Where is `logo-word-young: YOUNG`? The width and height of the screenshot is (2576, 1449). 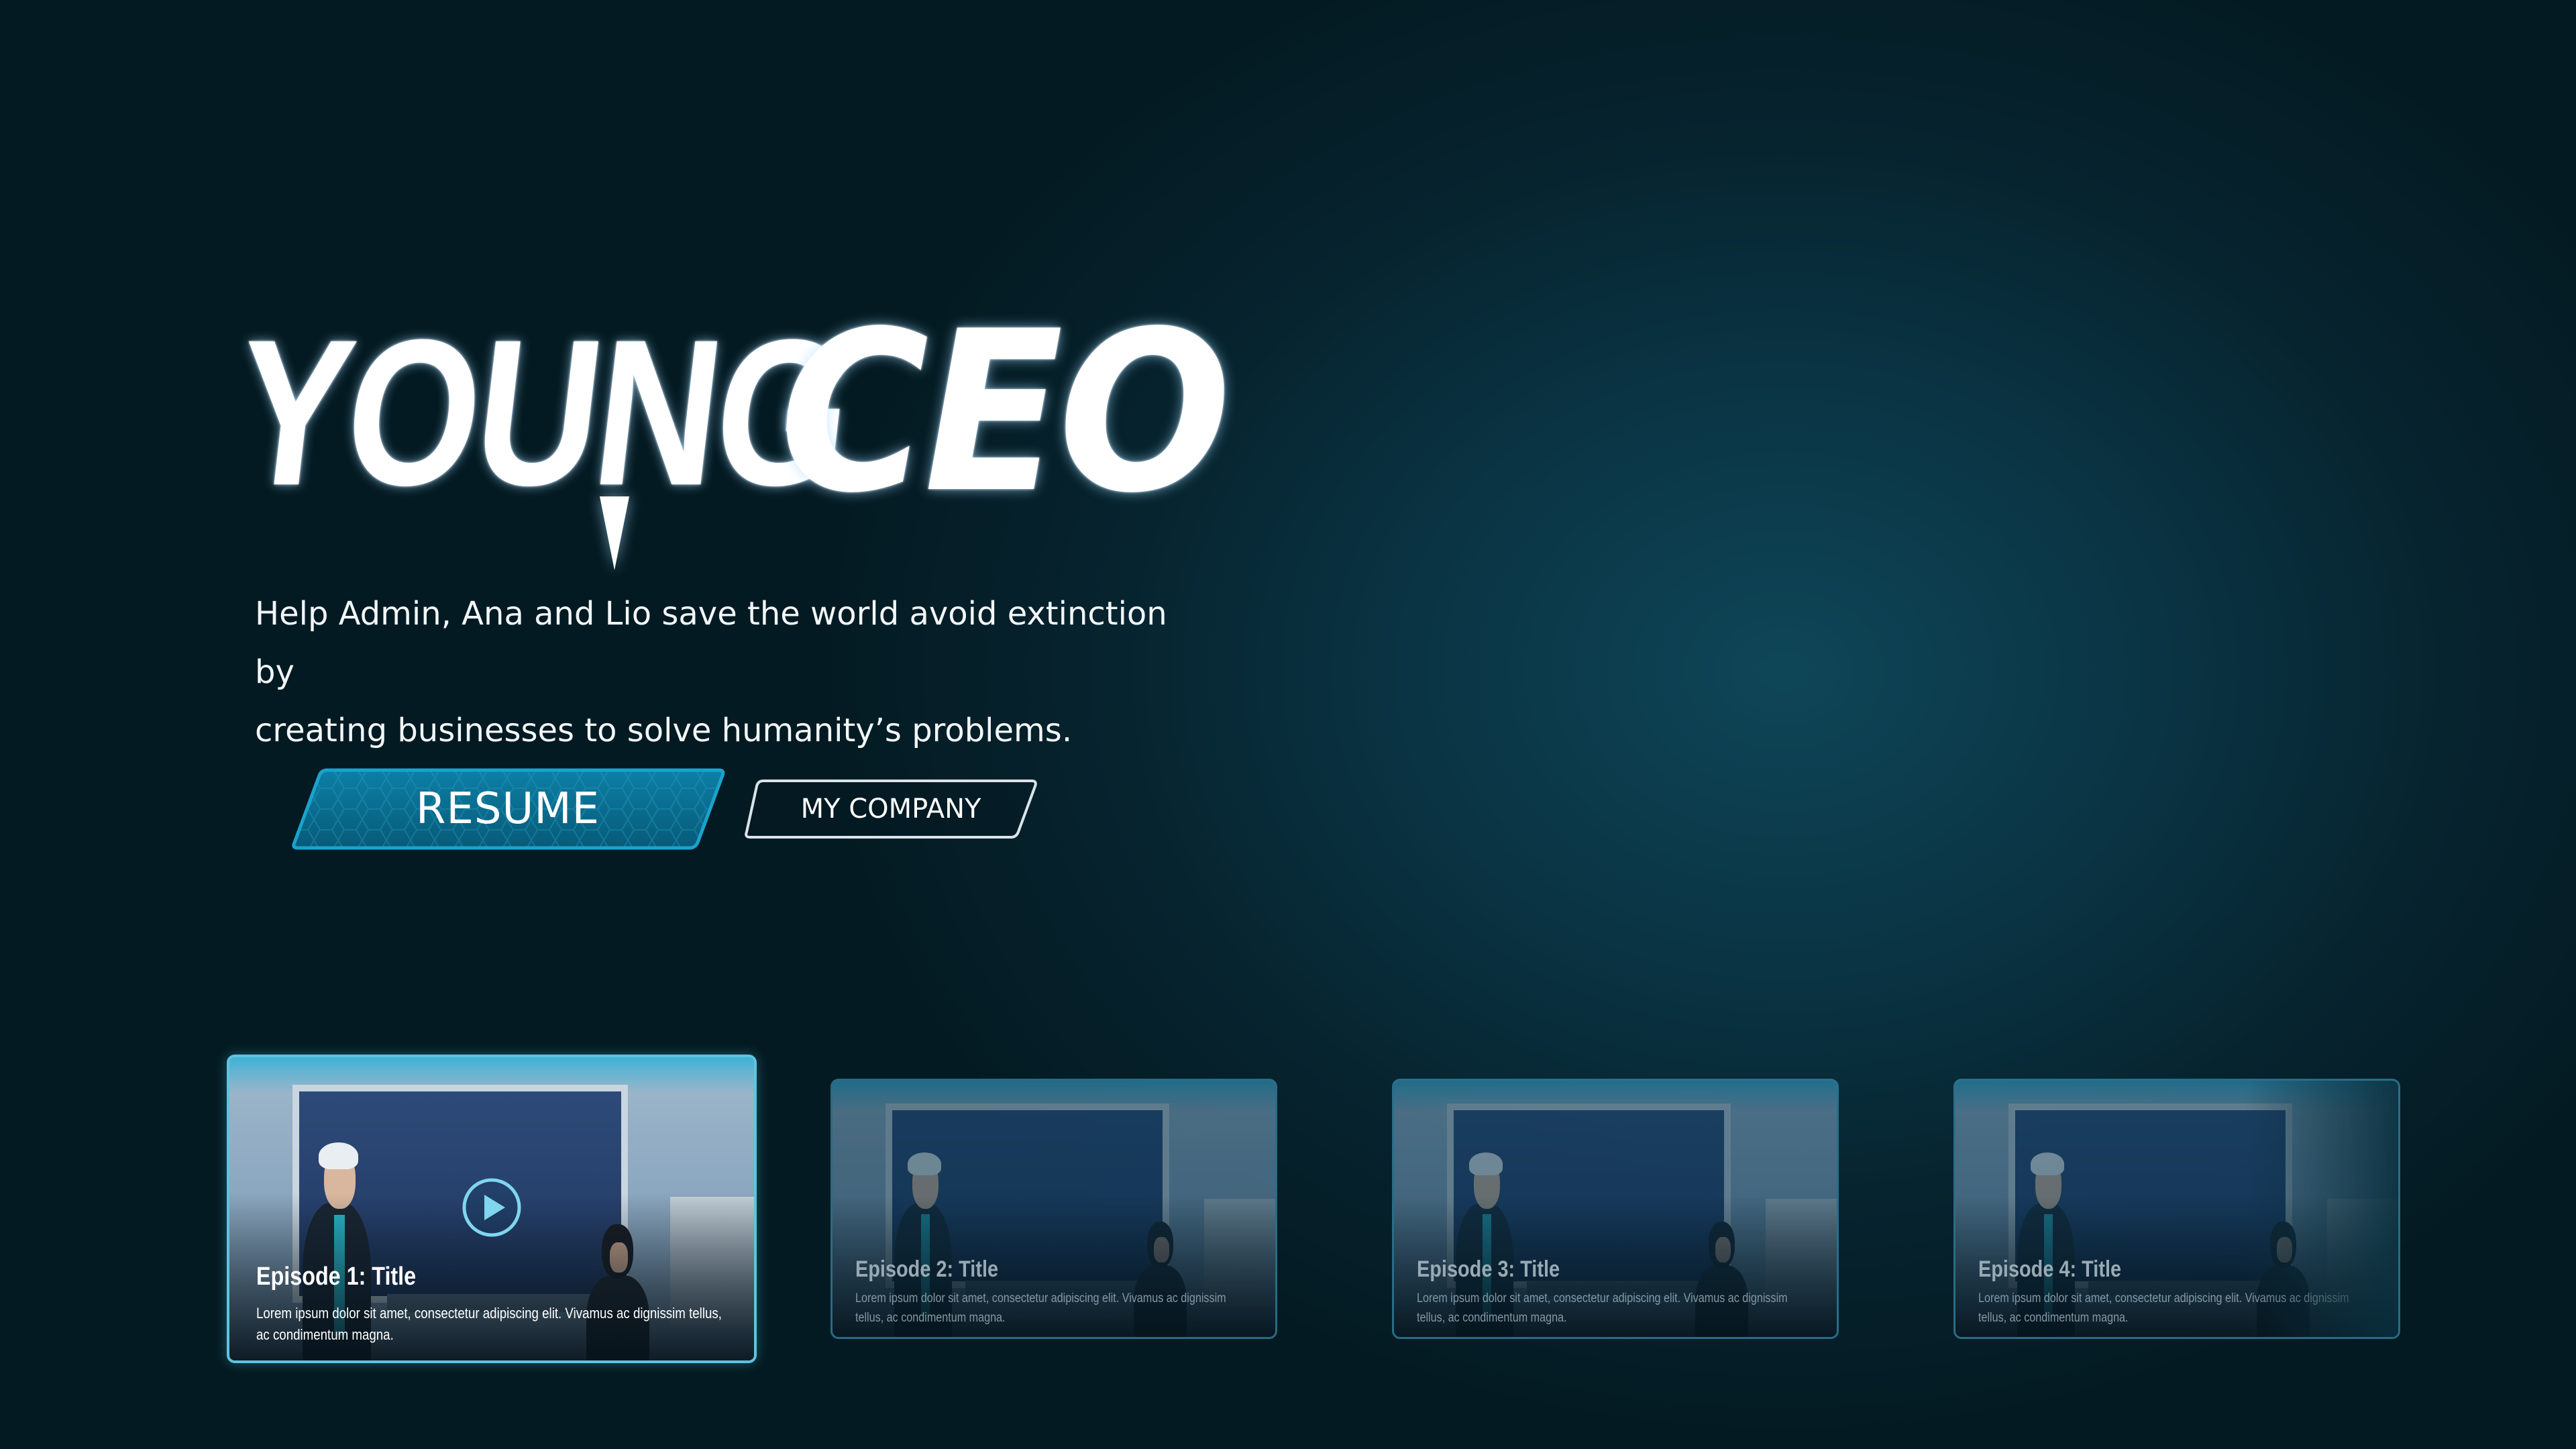 logo-word-young: YOUNG is located at coordinates (542, 412).